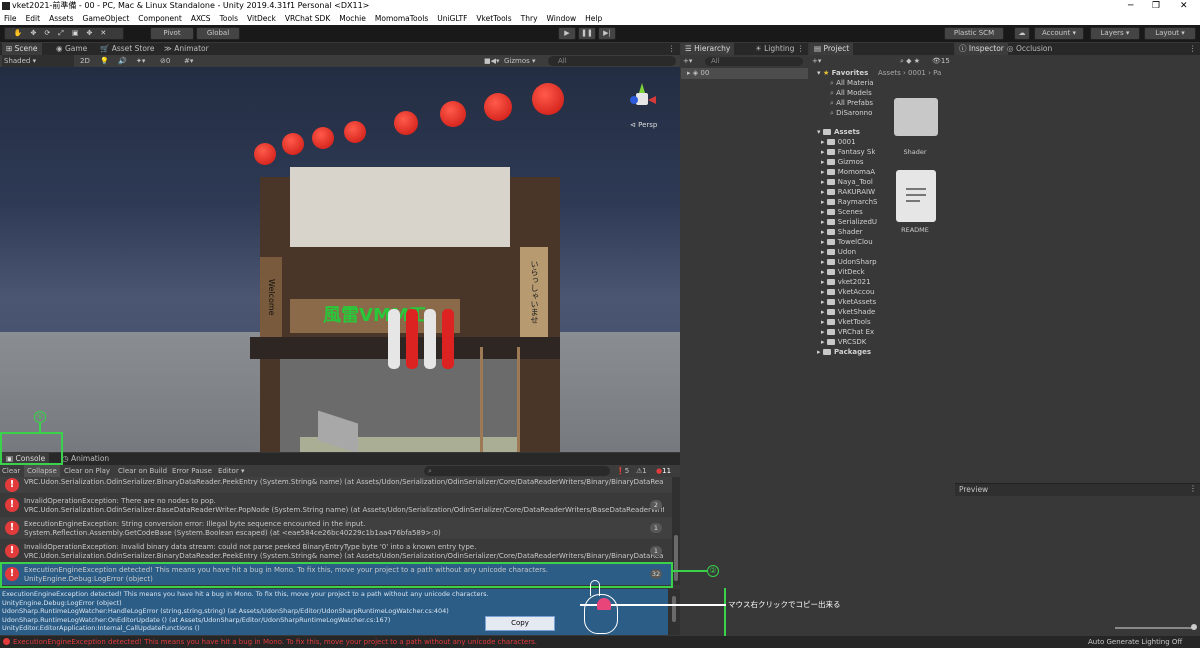  What do you see at coordinates (1155, 628) in the screenshot?
I see `preview-zoom-slider` at bounding box center [1155, 628].